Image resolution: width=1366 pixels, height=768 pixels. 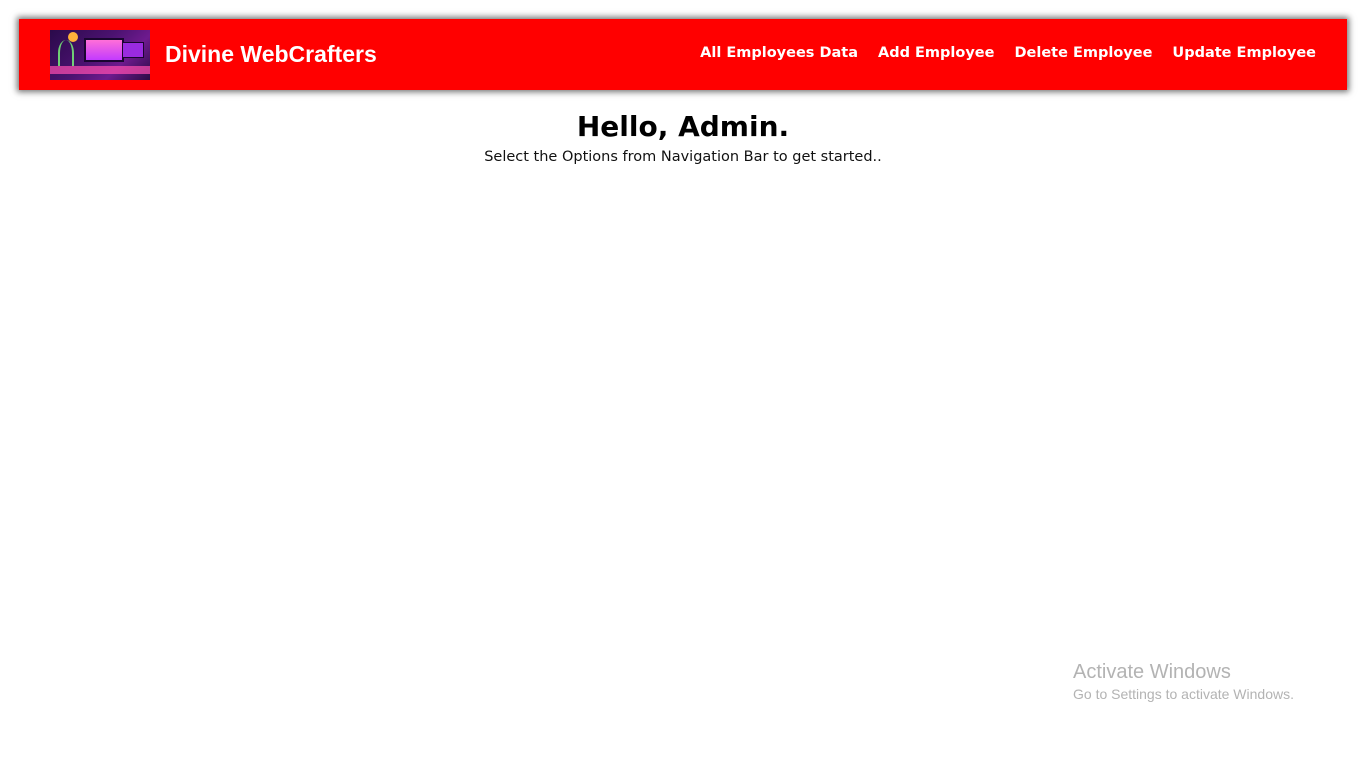 I want to click on nav-link-all-employees-data: All Employees Data, so click(x=779, y=53).